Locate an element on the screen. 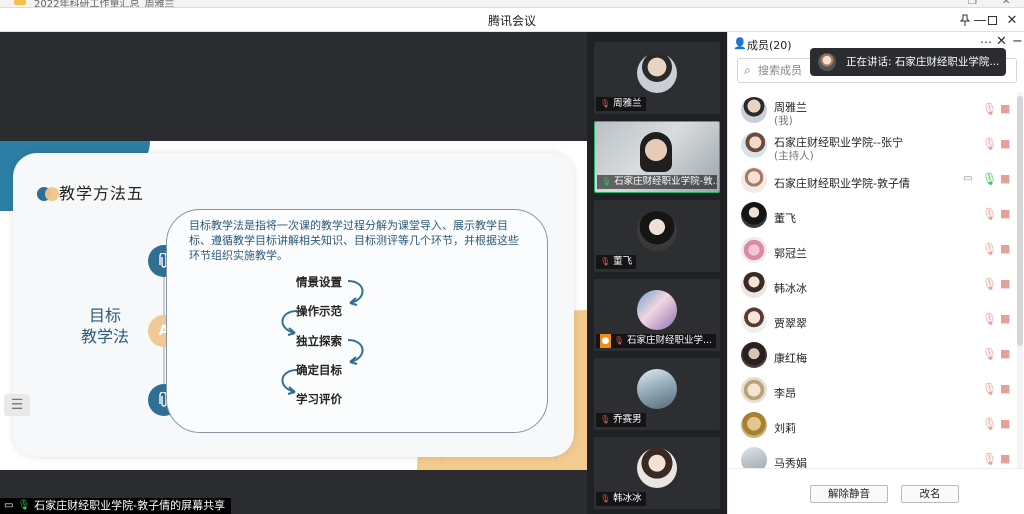 Image resolution: width=1024 pixels, height=514 pixels. window-titlebar: 腾讯会议 — ✕ is located at coordinates (512, 20).